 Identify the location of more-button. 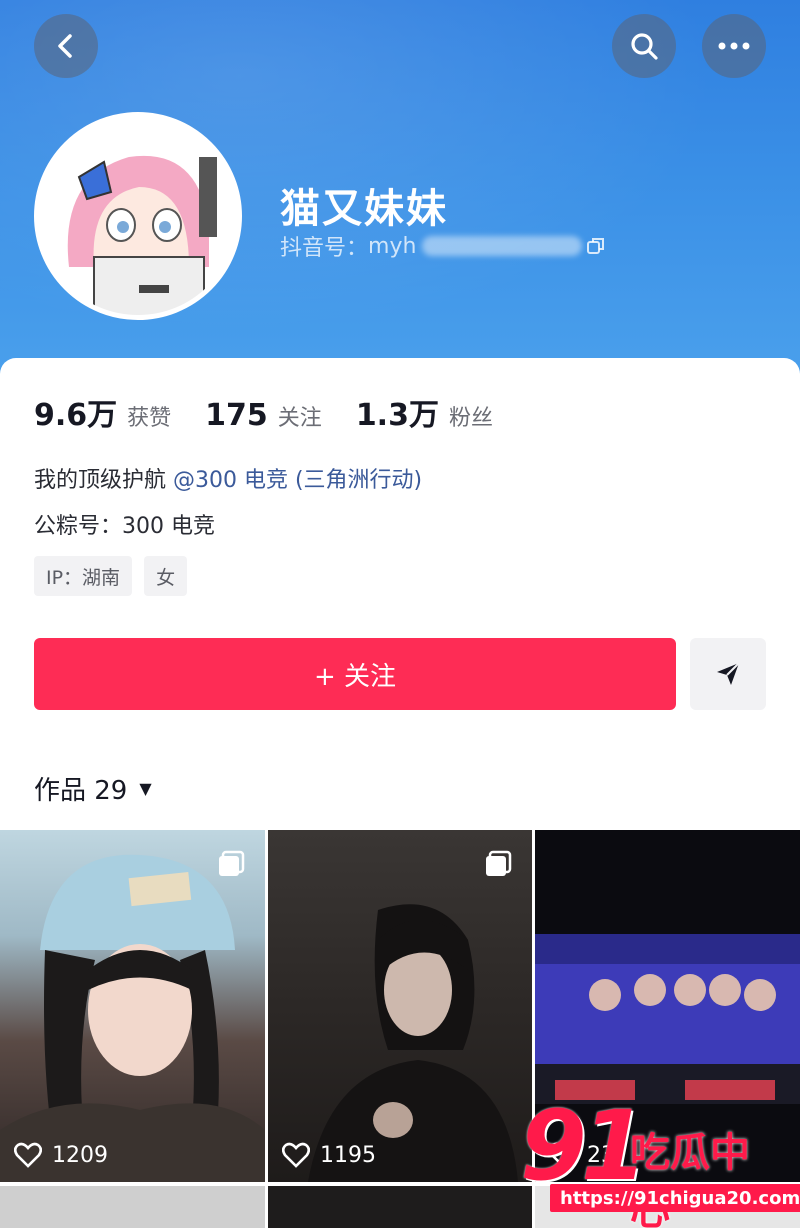
(734, 46).